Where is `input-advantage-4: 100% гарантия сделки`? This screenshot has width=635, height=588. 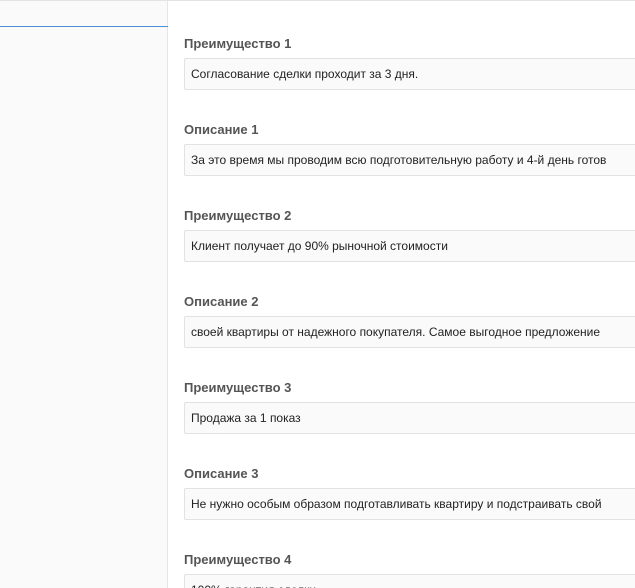
input-advantage-4: 100% гарантия сделки is located at coordinates (409, 581).